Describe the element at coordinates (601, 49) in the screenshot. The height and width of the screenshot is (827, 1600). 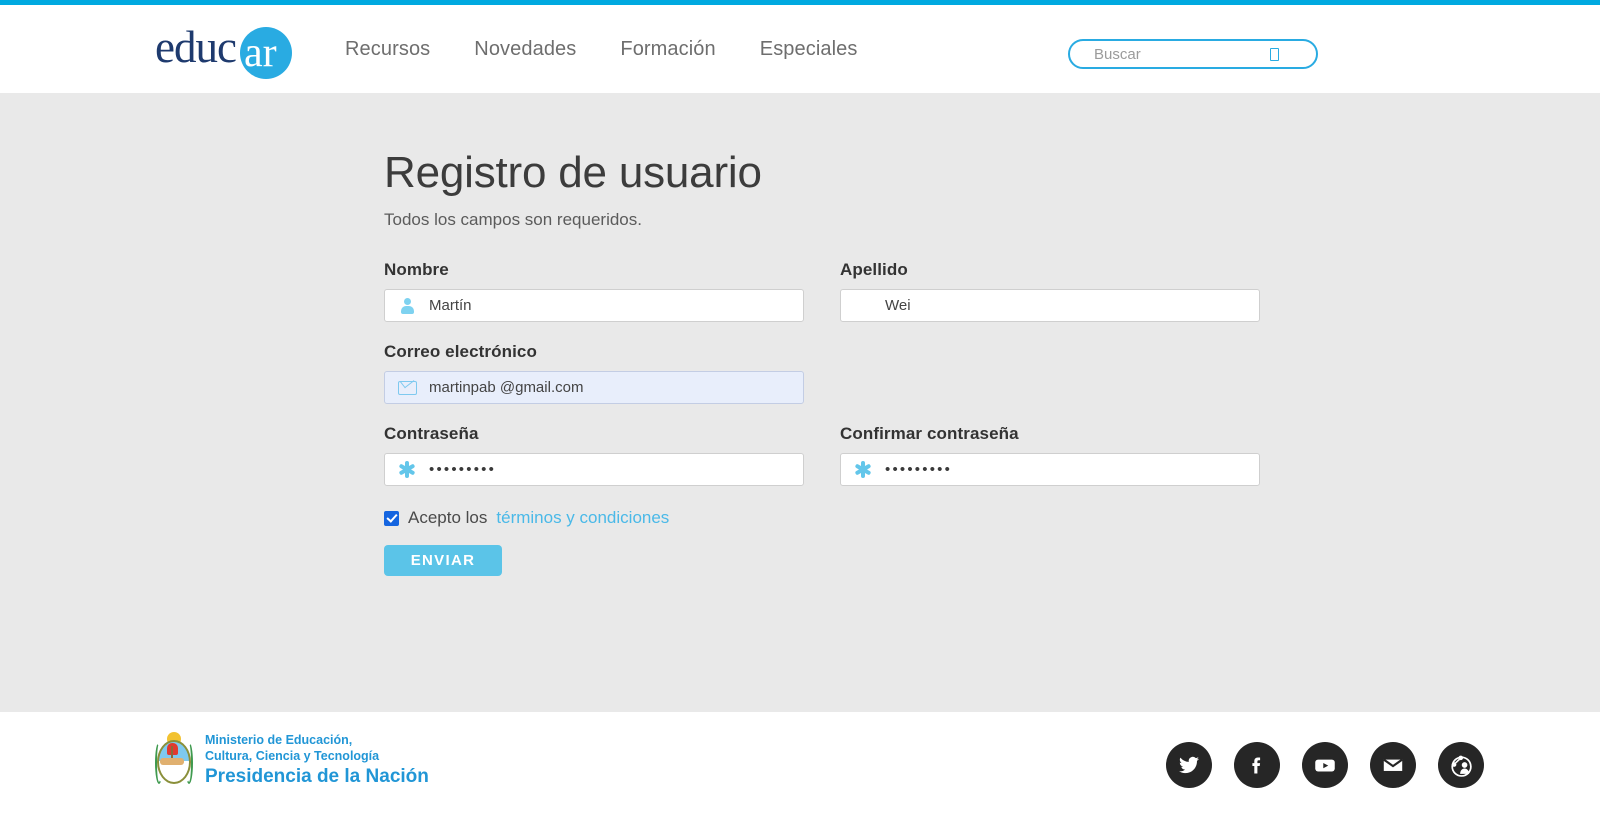
I see `main-nav: Recursos Novedades Formación Especiales` at that location.